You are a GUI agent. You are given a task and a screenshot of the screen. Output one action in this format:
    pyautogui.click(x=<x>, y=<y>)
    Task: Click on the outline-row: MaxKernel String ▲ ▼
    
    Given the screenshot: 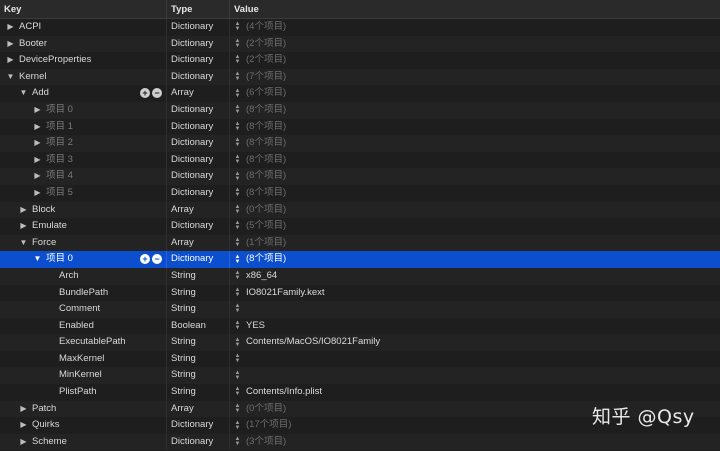 What is the action you would take?
    pyautogui.click(x=360, y=359)
    